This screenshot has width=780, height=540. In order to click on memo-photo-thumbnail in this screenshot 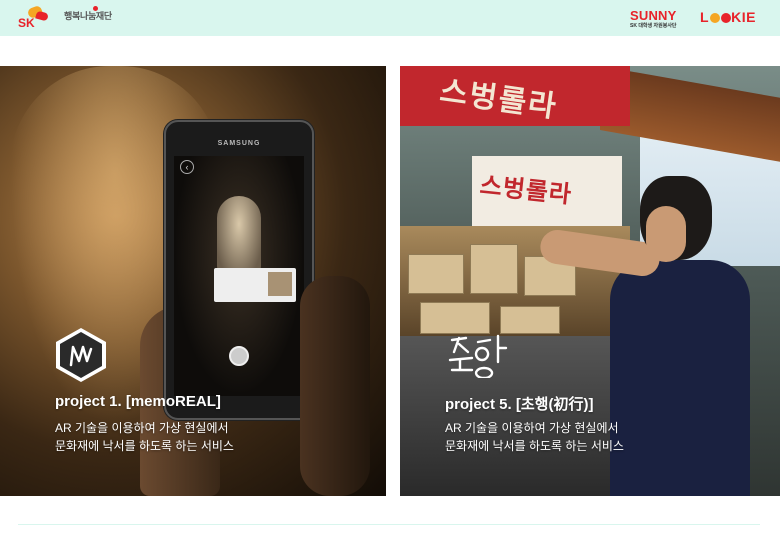, I will do `click(280, 284)`.